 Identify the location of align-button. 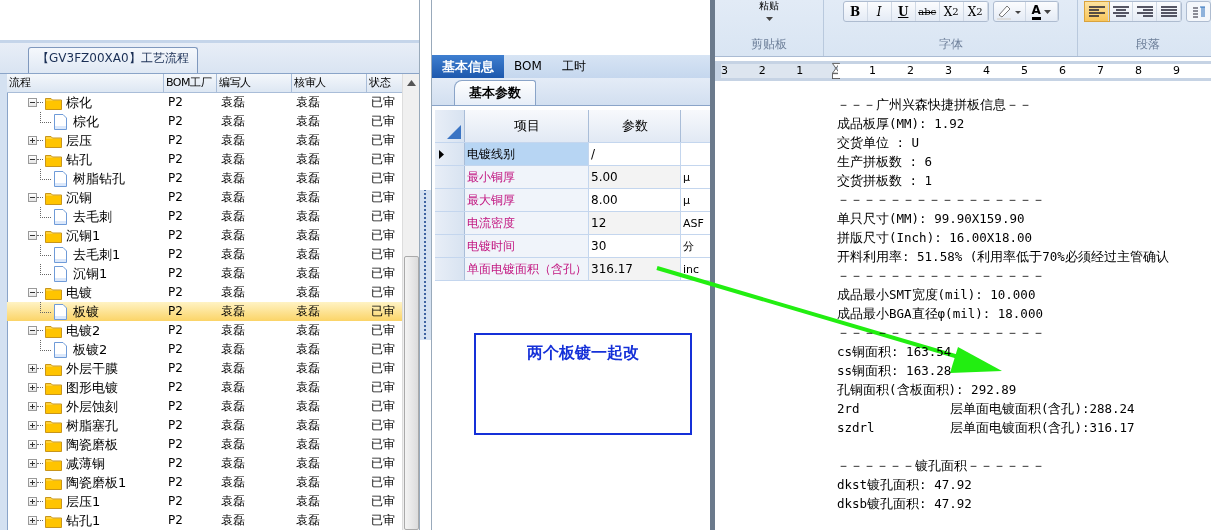
(1097, 11).